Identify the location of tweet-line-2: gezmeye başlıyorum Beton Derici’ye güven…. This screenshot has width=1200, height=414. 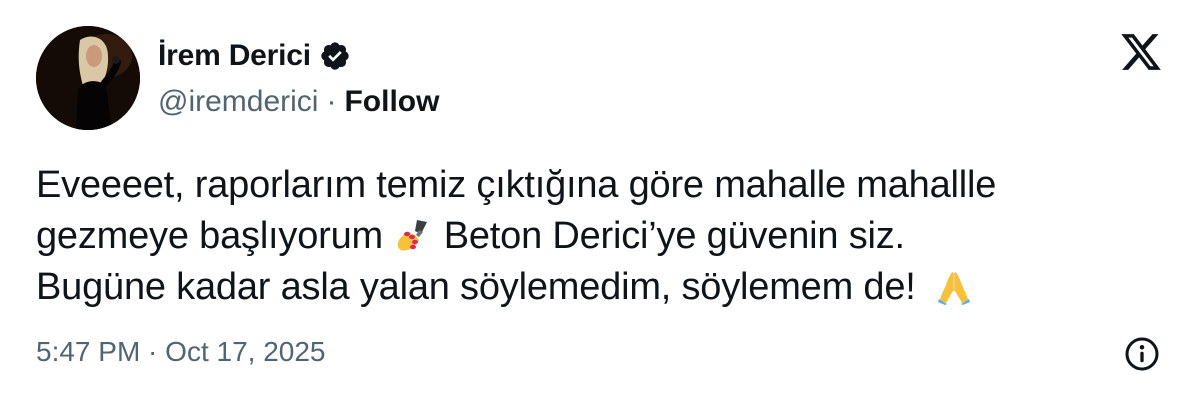
(596, 236).